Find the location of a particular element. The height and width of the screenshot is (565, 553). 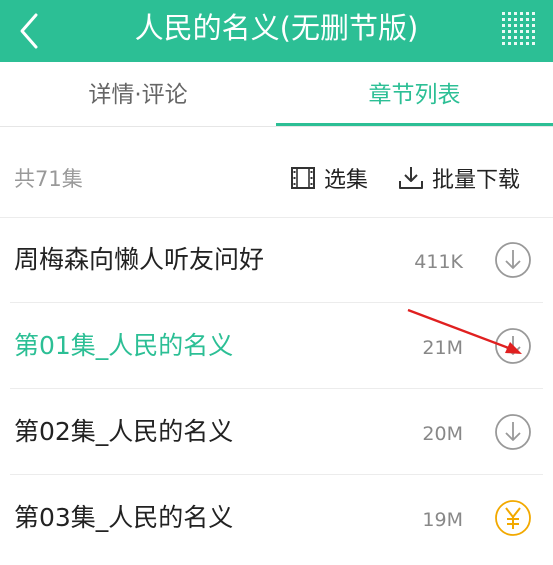

episode-size: 411K is located at coordinates (438, 262).